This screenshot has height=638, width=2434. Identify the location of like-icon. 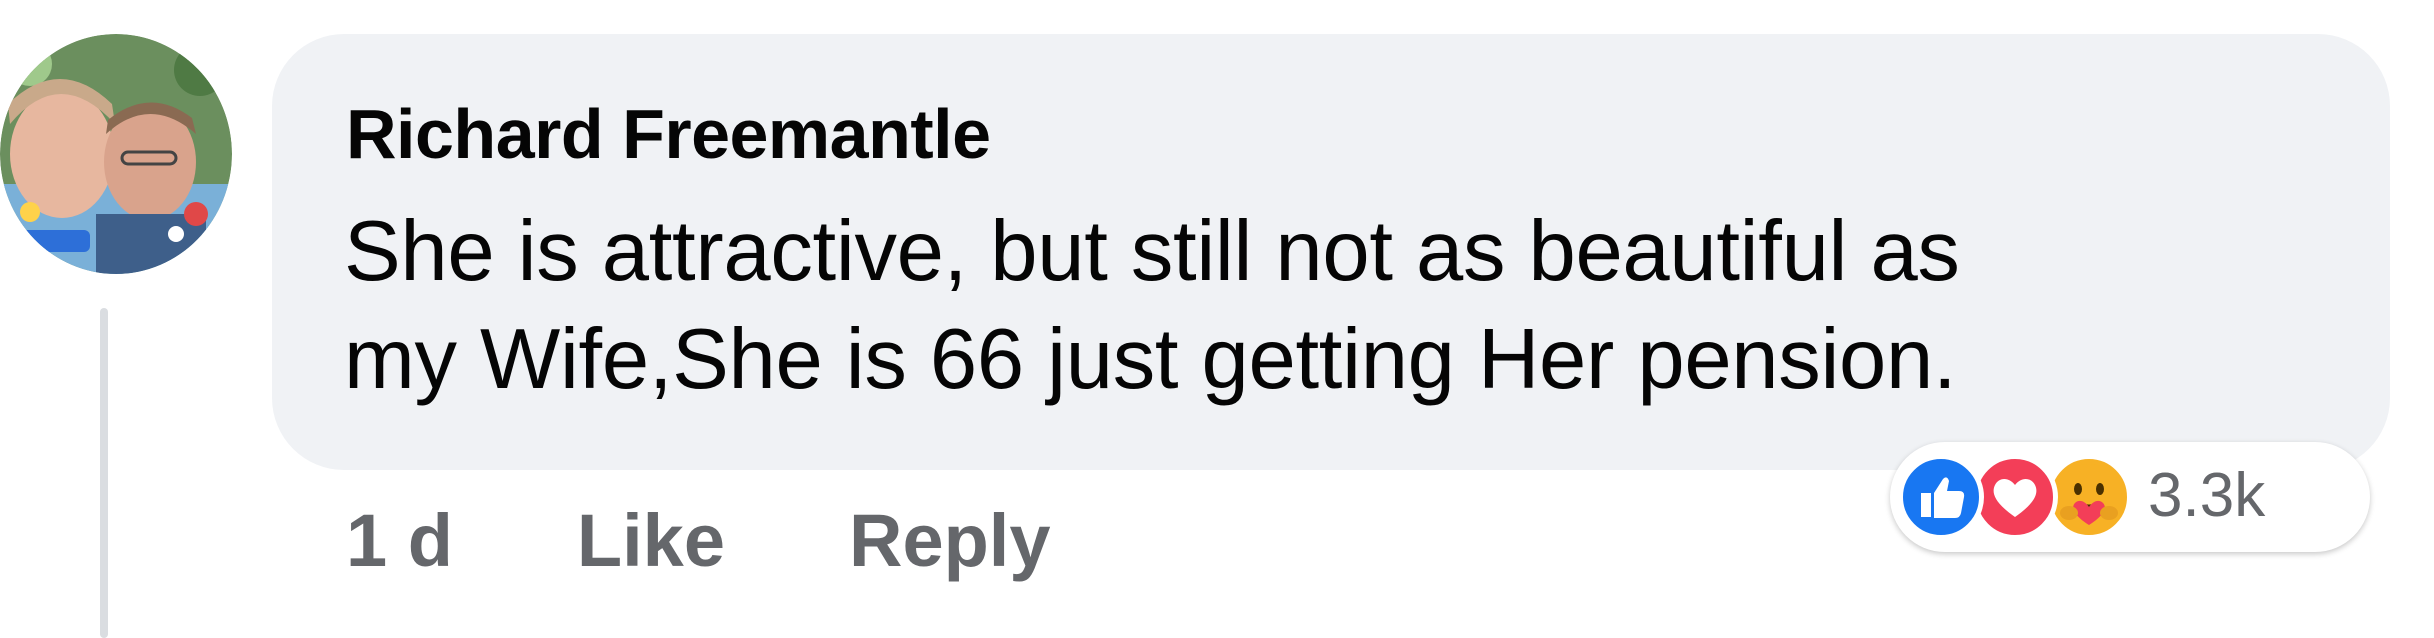
(1941, 497).